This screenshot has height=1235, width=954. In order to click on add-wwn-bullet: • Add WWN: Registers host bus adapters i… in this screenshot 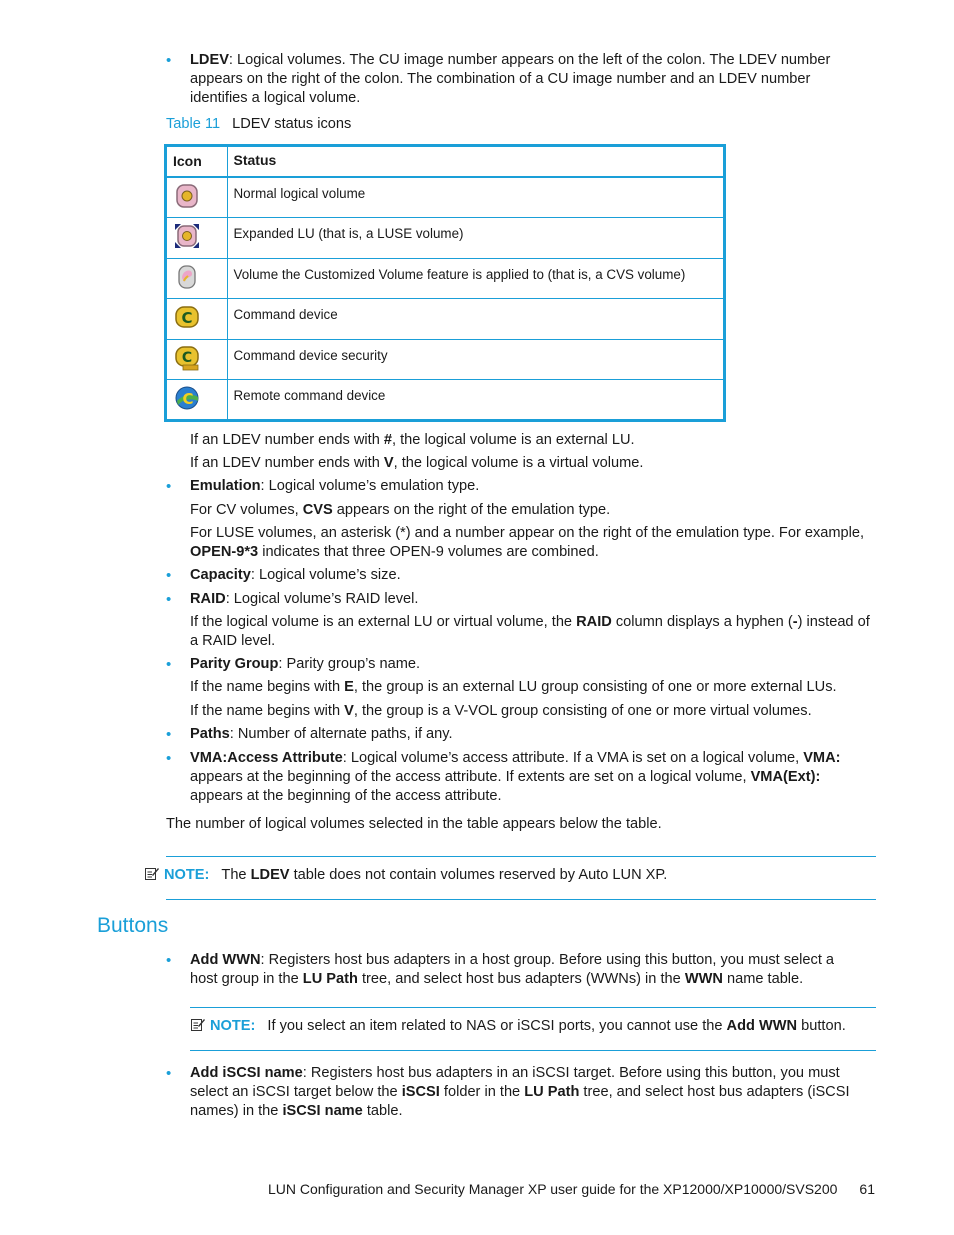, I will do `click(500, 969)`.